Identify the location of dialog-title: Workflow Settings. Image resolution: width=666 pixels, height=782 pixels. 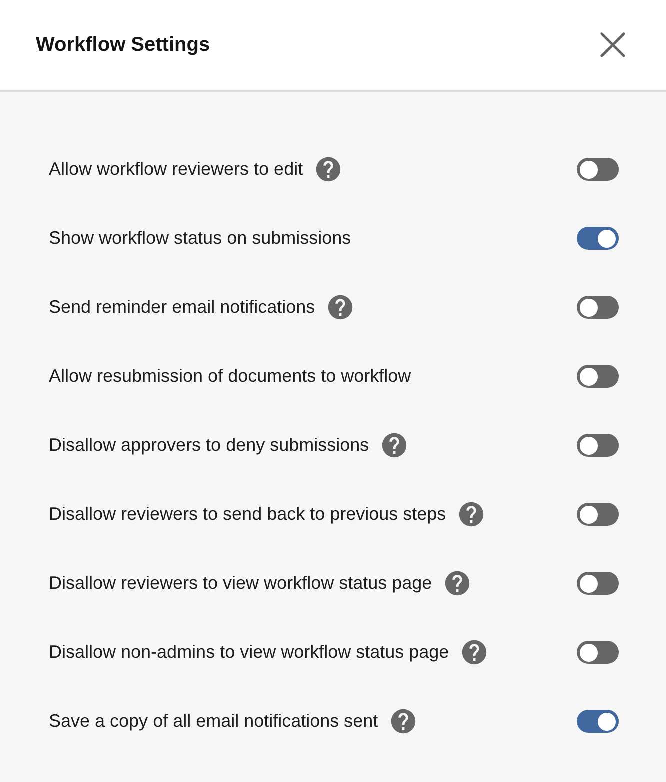
(123, 45).